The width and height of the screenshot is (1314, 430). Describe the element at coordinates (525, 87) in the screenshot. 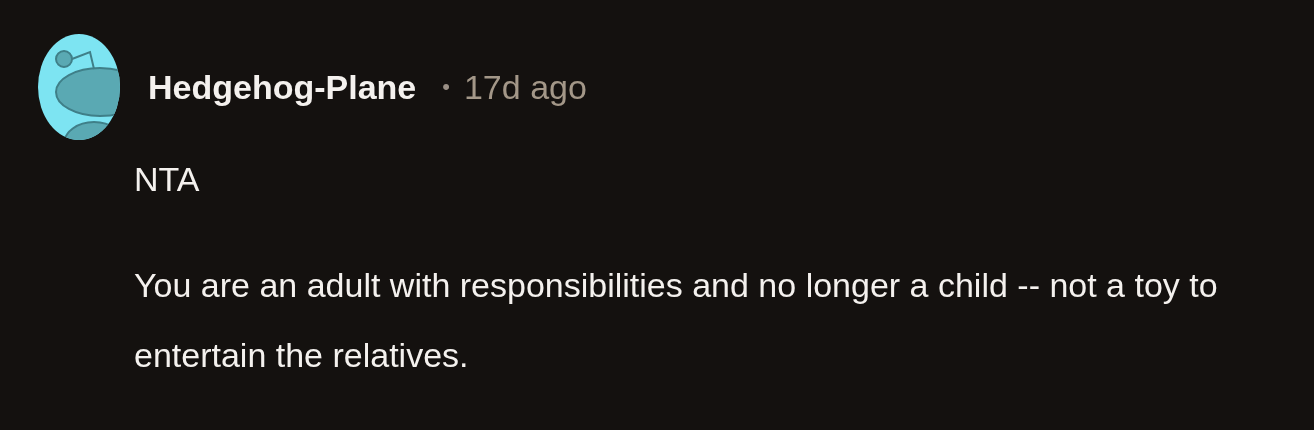

I see `timestamp: 17d ago` at that location.